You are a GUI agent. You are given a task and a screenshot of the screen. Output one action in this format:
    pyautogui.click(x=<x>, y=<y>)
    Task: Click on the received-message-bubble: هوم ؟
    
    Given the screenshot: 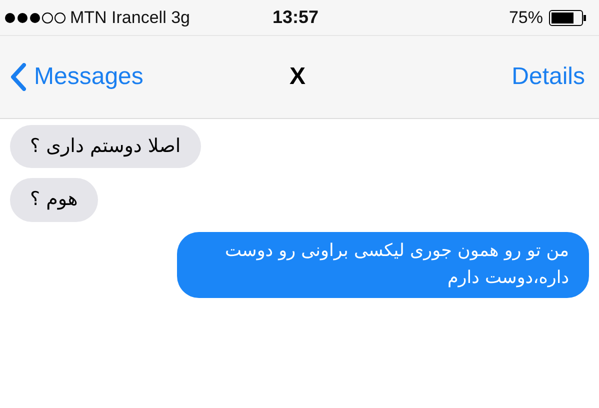 What is the action you would take?
    pyautogui.click(x=54, y=200)
    